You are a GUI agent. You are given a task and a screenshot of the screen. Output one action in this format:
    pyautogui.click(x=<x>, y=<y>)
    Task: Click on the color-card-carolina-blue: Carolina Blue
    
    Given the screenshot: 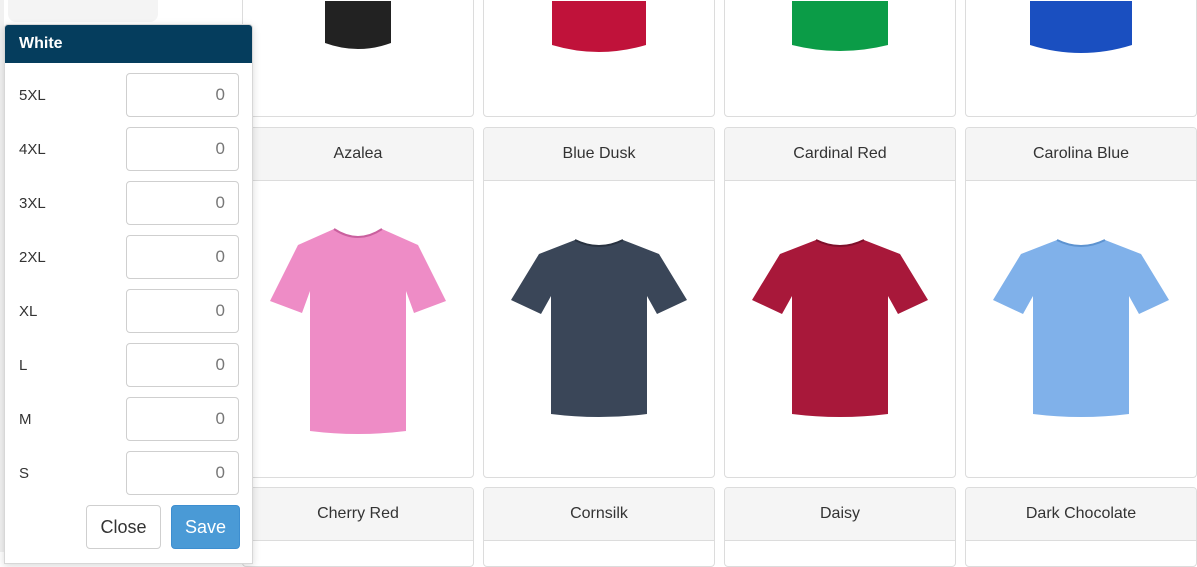 What is the action you would take?
    pyautogui.click(x=1081, y=302)
    